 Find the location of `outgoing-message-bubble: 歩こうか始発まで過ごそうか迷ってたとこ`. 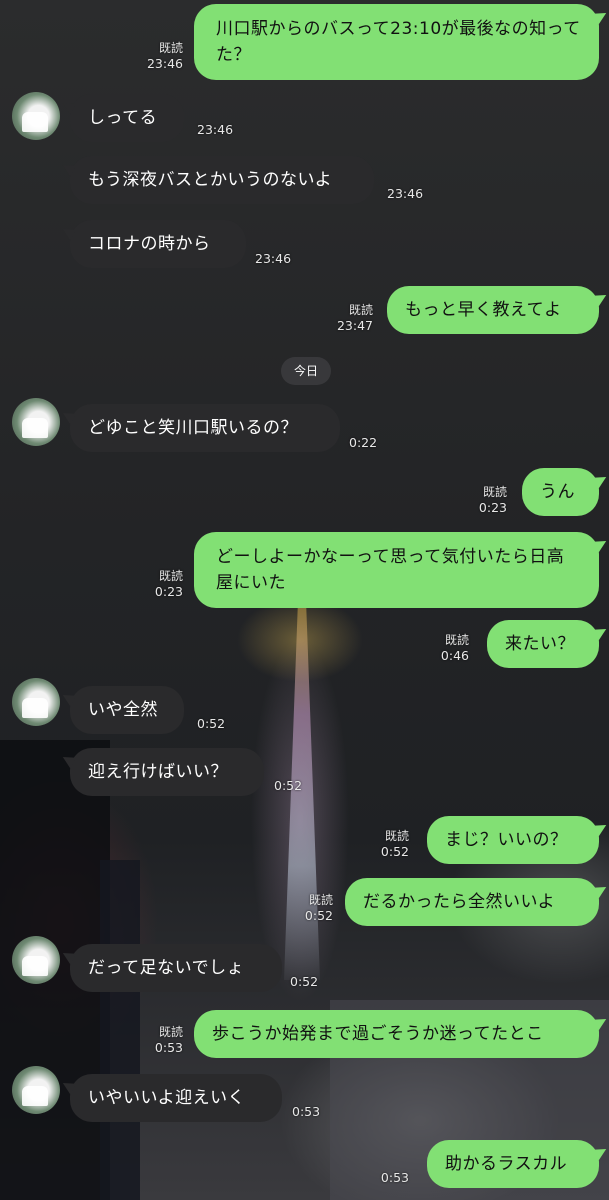

outgoing-message-bubble: 歩こうか始発まで過ごそうか迷ってたとこ is located at coordinates (396, 1034).